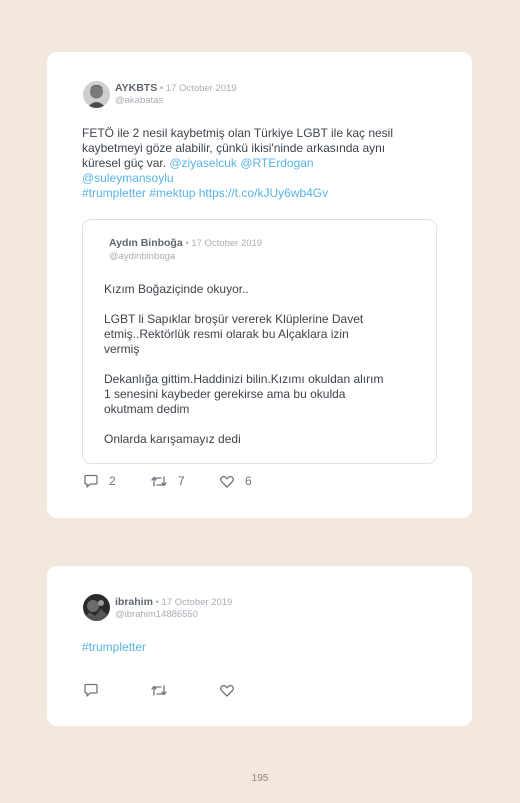 The height and width of the screenshot is (803, 520). What do you see at coordinates (181, 481) in the screenshot?
I see `retweet-count: 7` at bounding box center [181, 481].